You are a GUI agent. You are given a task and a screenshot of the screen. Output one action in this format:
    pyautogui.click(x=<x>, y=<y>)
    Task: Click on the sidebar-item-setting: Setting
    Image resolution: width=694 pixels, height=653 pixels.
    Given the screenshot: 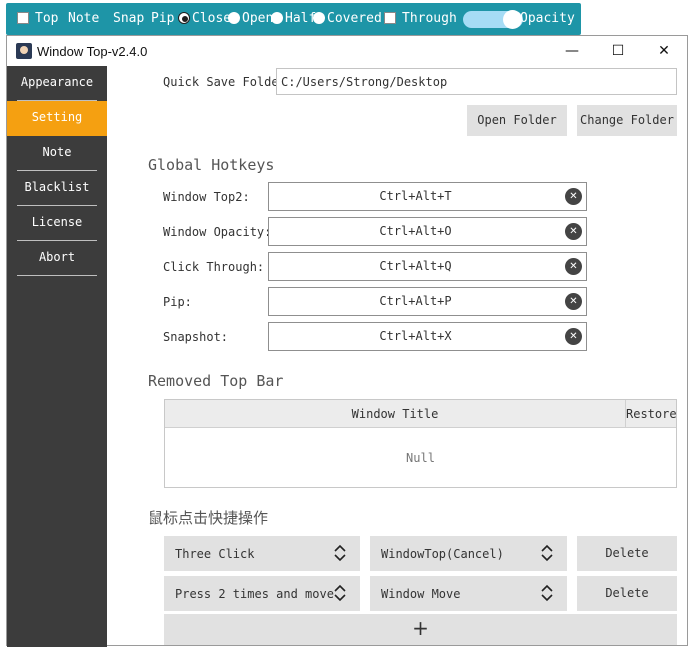 What is the action you would take?
    pyautogui.click(x=57, y=118)
    